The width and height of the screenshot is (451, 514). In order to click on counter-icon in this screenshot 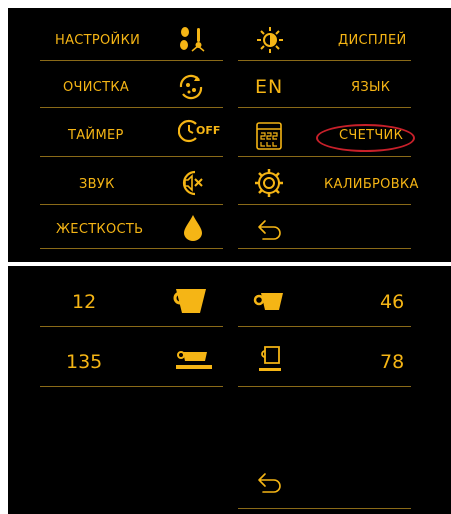, I will do `click(269, 136)`.